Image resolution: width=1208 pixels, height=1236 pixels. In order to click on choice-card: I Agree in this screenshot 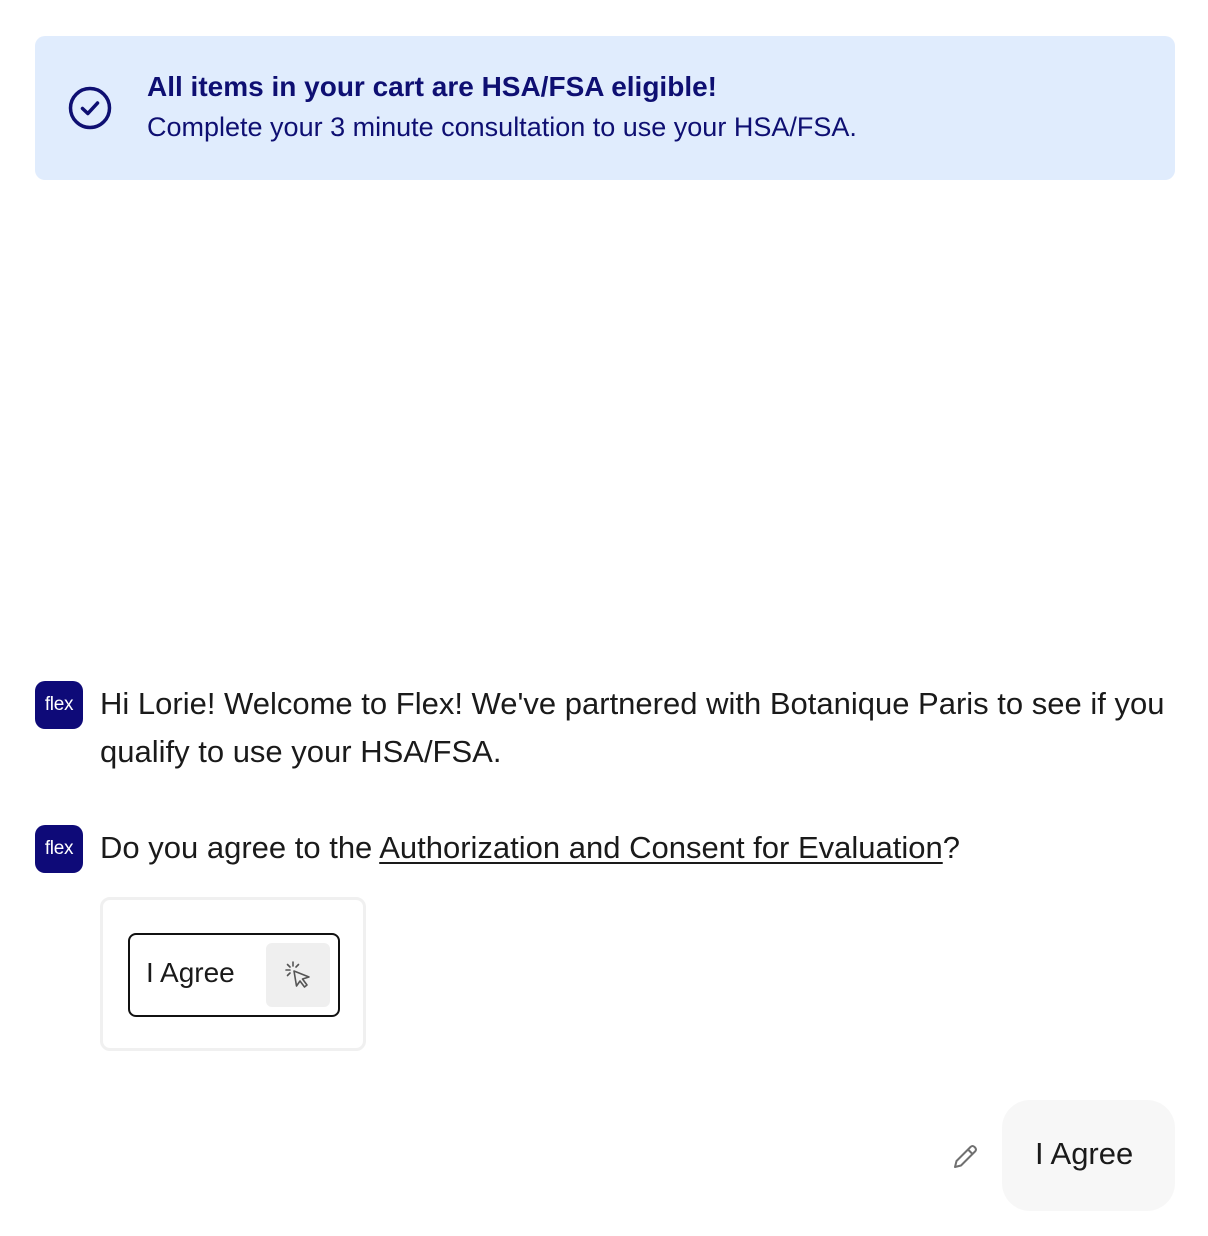, I will do `click(233, 974)`.